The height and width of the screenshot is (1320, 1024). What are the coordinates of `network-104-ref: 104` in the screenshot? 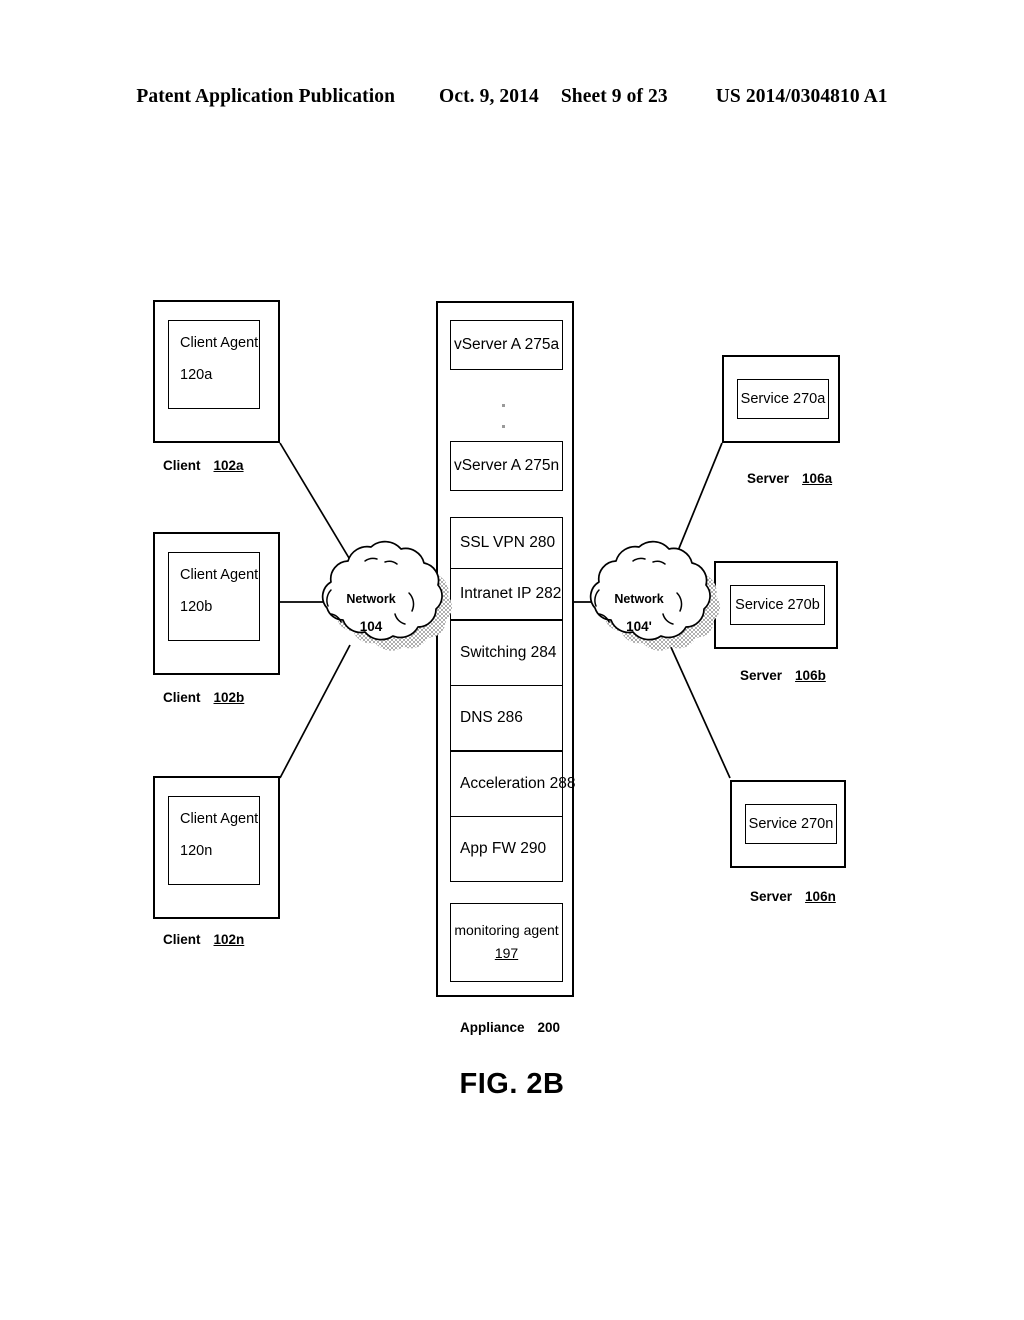 It's located at (371, 626).